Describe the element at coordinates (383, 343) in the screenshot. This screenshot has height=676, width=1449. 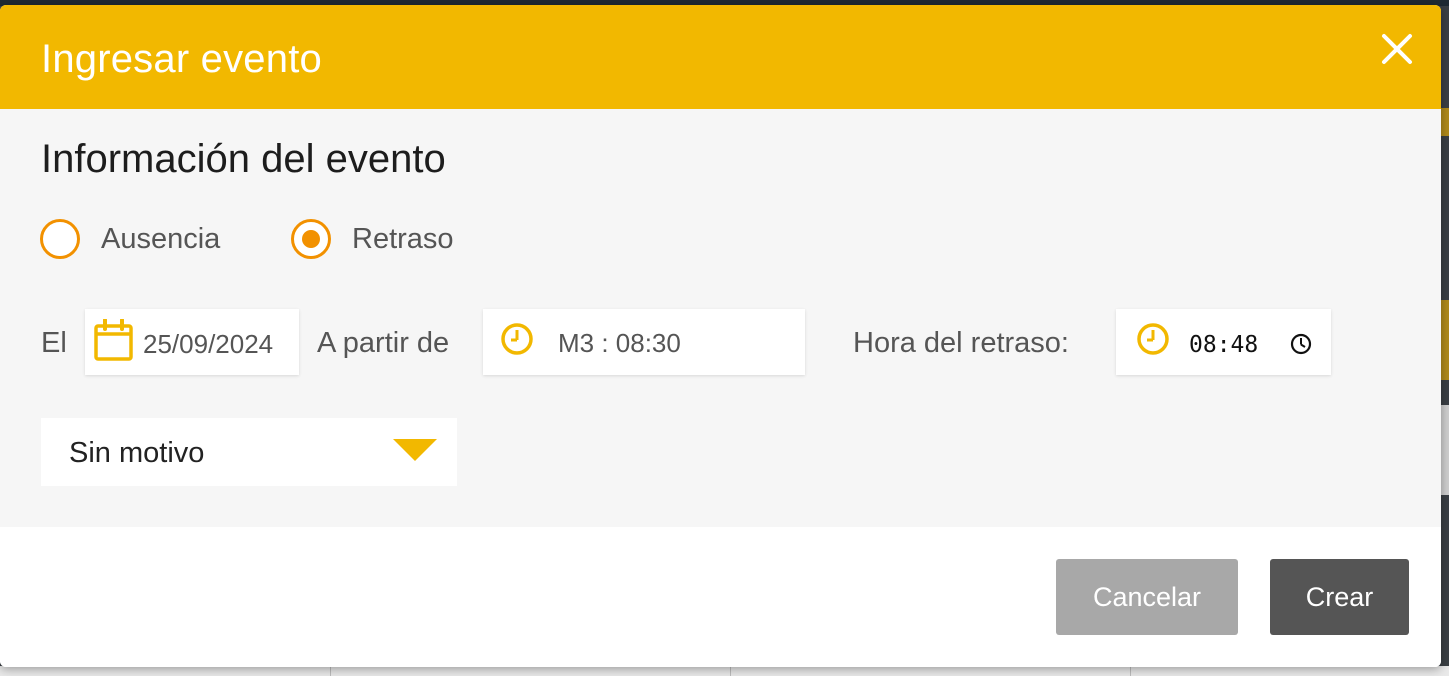
I see `from-label: A partir de` at that location.